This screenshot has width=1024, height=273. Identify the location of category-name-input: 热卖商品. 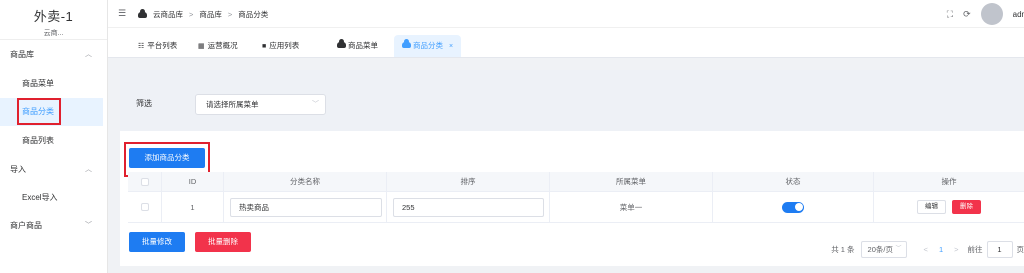
(306, 207).